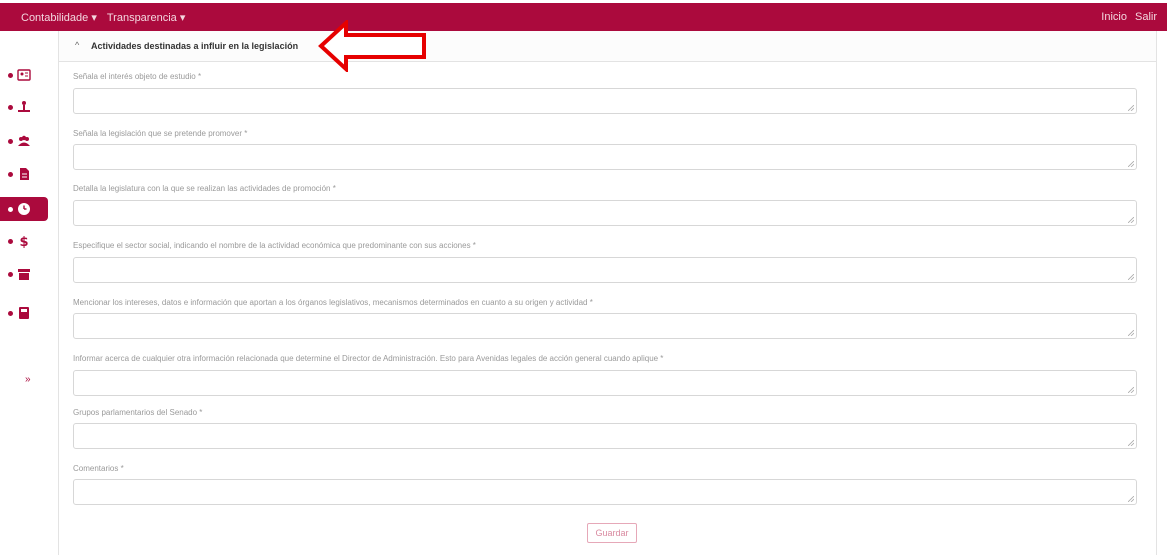 Image resolution: width=1167 pixels, height=555 pixels. What do you see at coordinates (24, 293) in the screenshot?
I see `sidebar: $ »` at bounding box center [24, 293].